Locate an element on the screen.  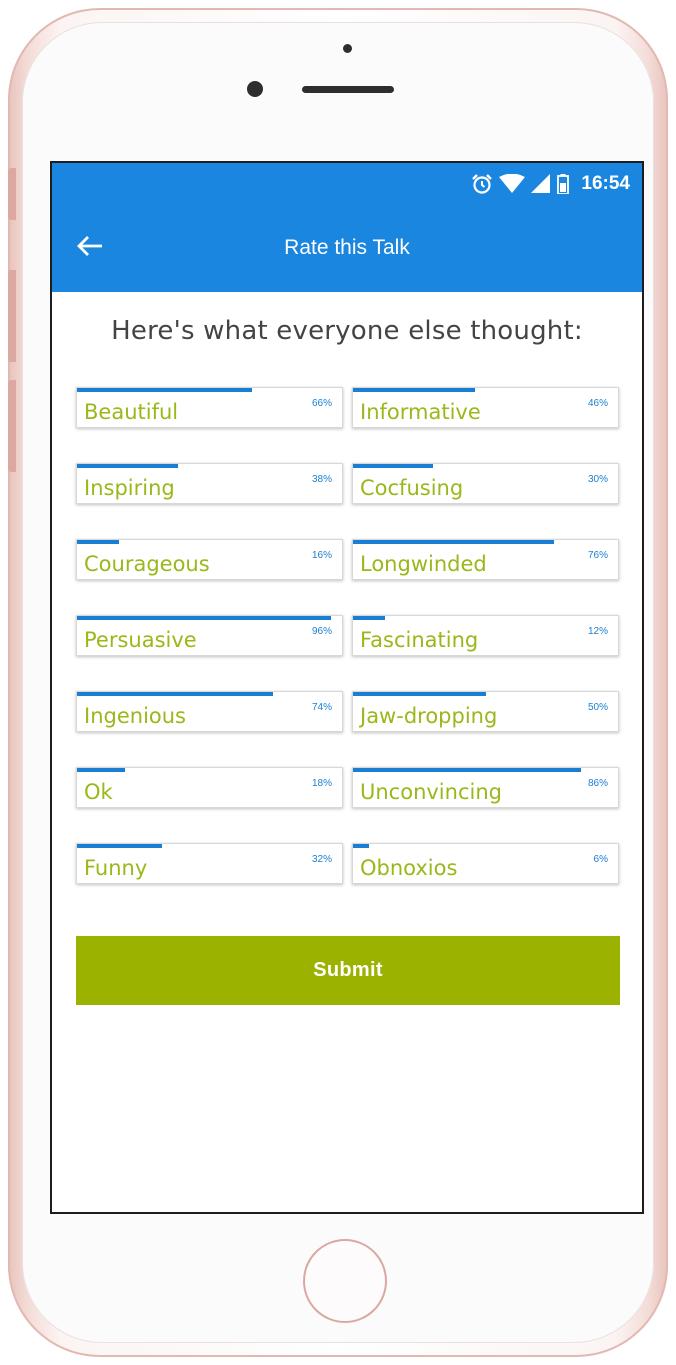
rating-label: Beautiful is located at coordinates (131, 412).